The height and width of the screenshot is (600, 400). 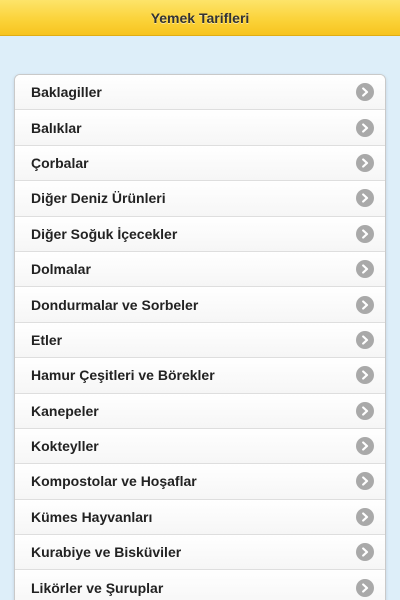 I want to click on list-item-label: Likörler ve Şuruplar, so click(x=97, y=588).